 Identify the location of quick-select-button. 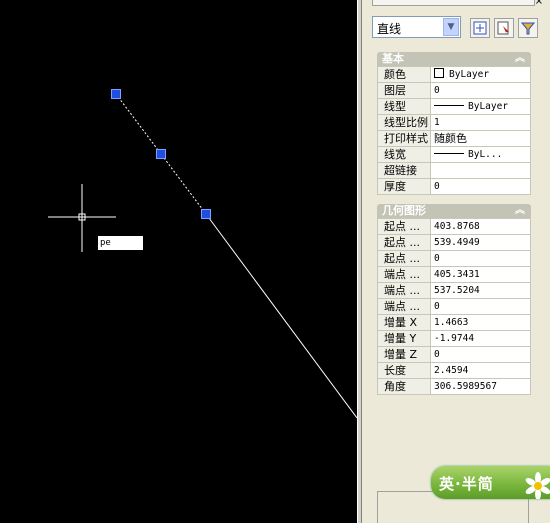
(528, 28).